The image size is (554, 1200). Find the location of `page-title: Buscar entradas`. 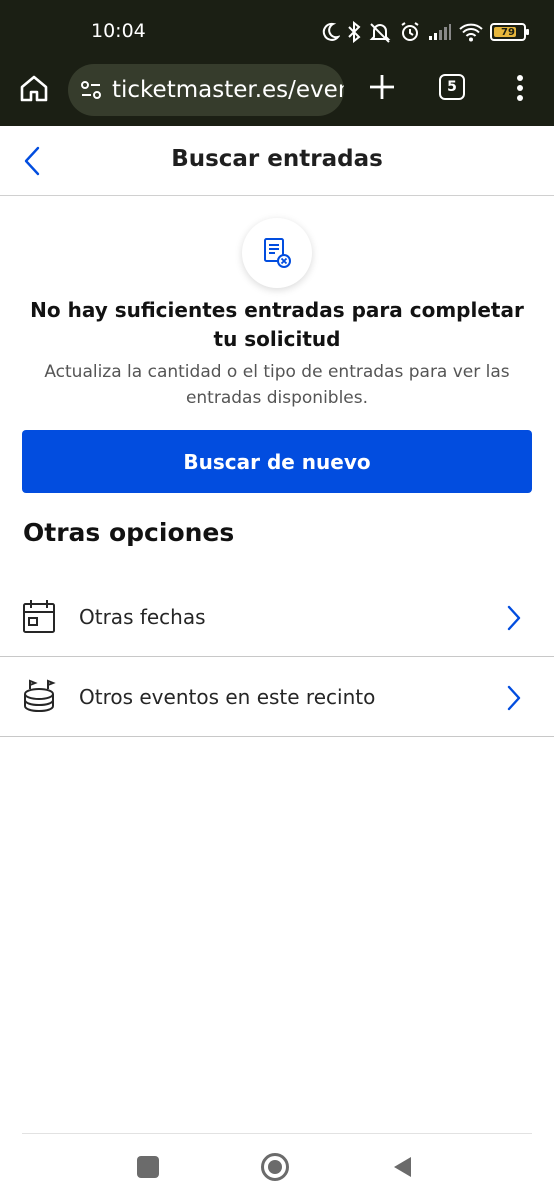

page-title: Buscar entradas is located at coordinates (277, 159).